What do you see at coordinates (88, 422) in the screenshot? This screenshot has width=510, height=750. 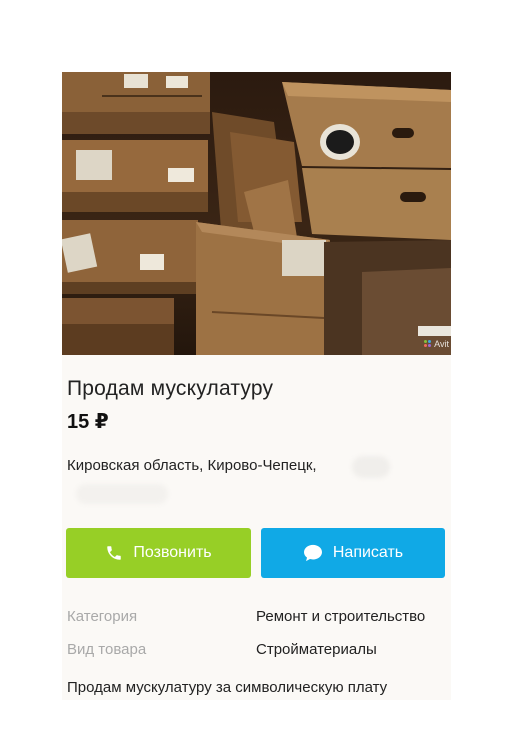 I see `listing-price: 15 ₽` at bounding box center [88, 422].